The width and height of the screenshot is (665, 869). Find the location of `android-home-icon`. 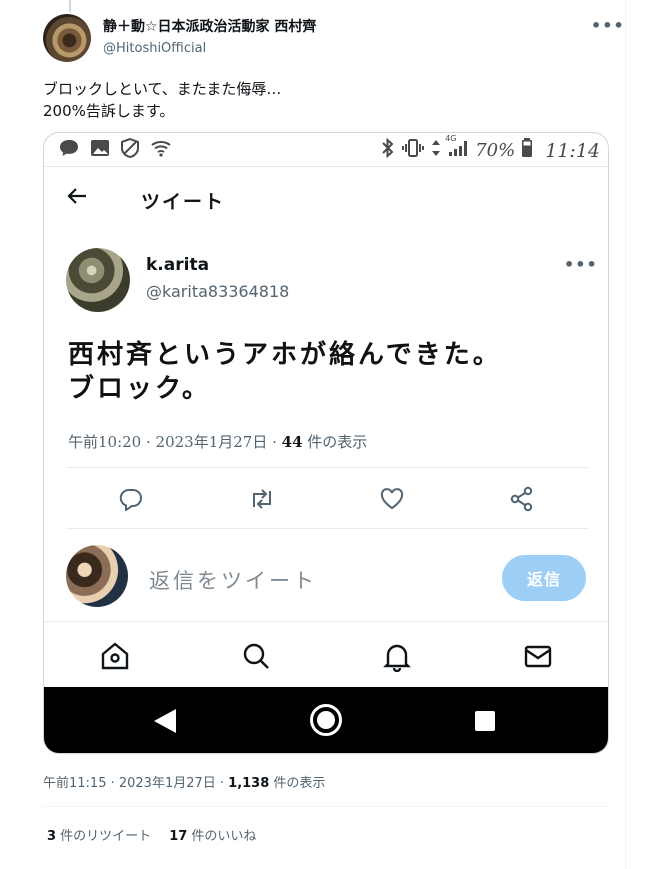

android-home-icon is located at coordinates (326, 720).